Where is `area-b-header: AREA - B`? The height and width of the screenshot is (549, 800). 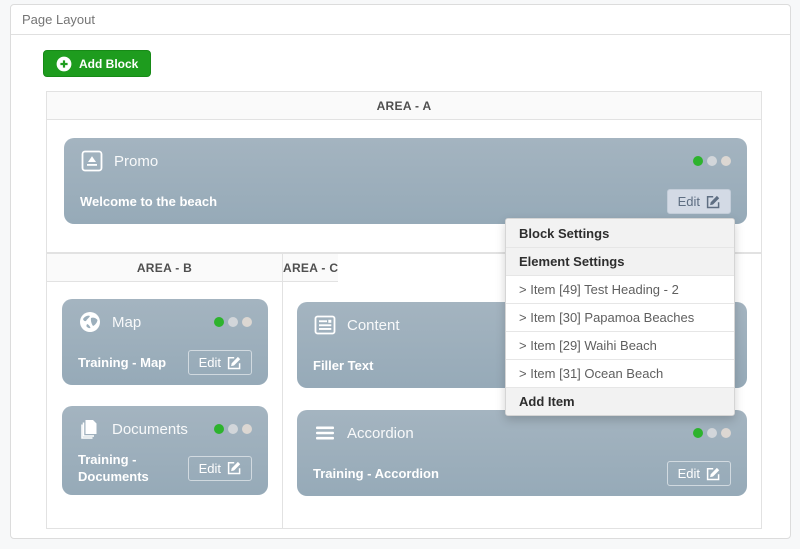 area-b-header: AREA - B is located at coordinates (165, 268).